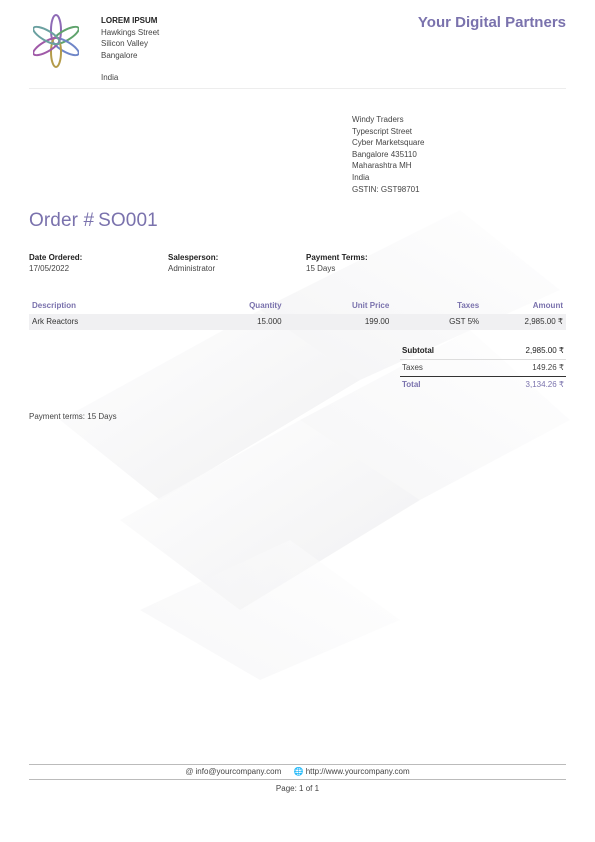 The image size is (595, 842). Describe the element at coordinates (129, 20) in the screenshot. I see `company-name: LOREM IPSUM` at that location.